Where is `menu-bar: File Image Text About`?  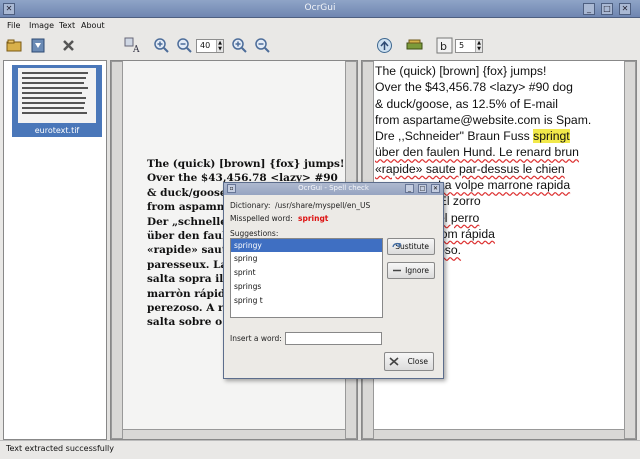
menu-bar: File Image Text About is located at coordinates (320, 26).